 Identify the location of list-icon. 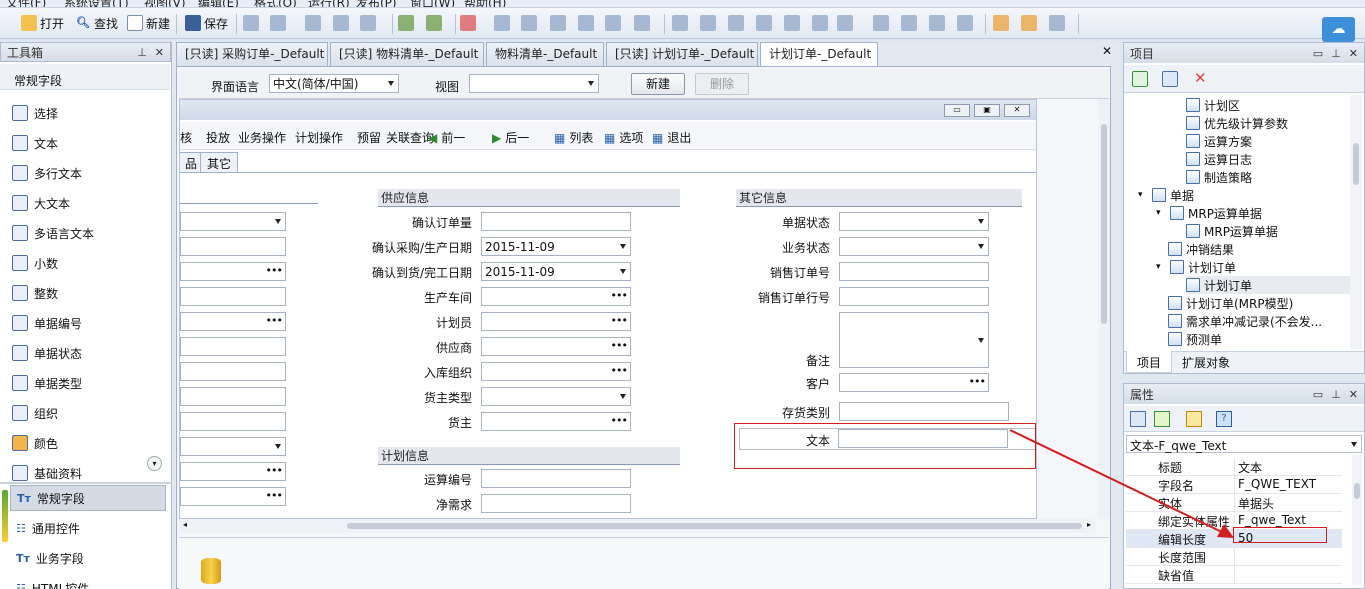
(313, 23).